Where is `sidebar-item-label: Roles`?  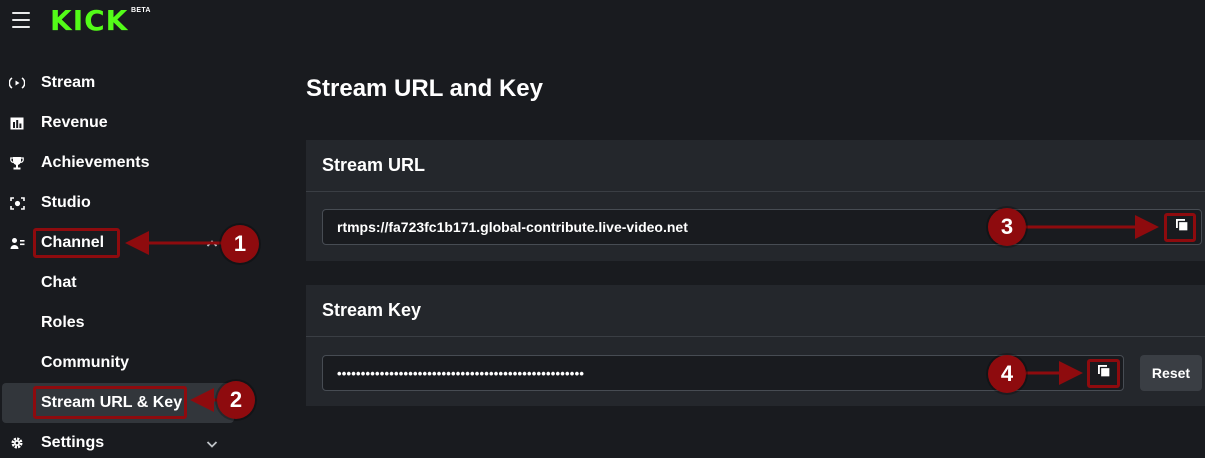
sidebar-item-label: Roles is located at coordinates (63, 322).